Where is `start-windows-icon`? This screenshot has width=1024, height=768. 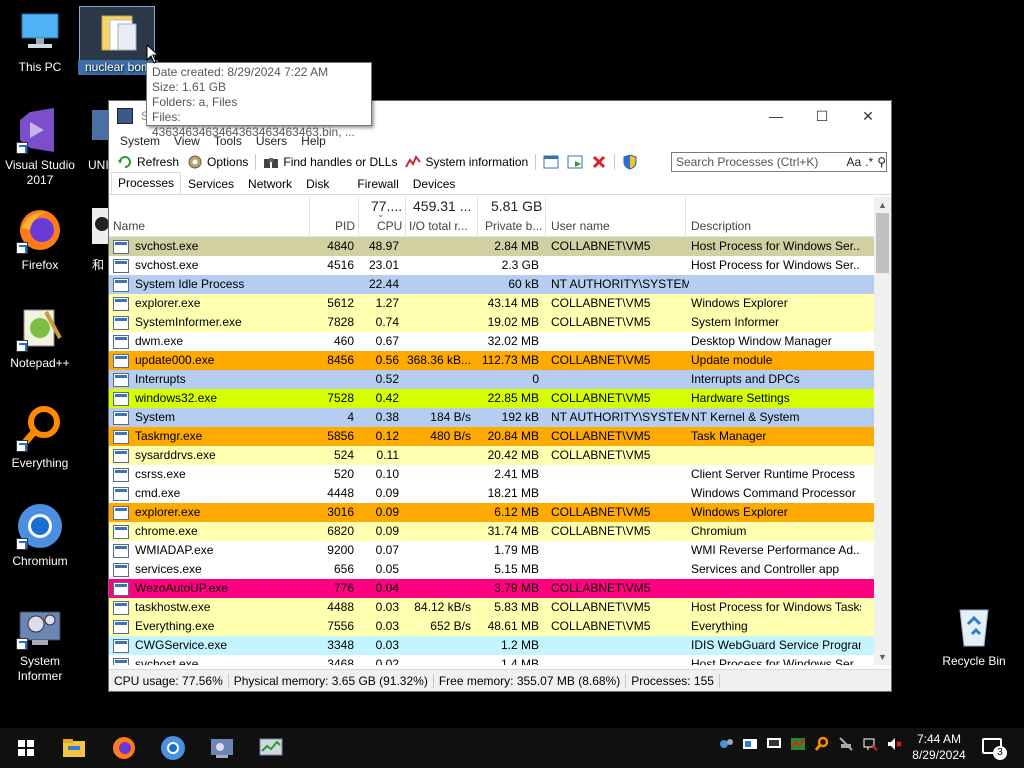
start-windows-icon is located at coordinates (26, 748).